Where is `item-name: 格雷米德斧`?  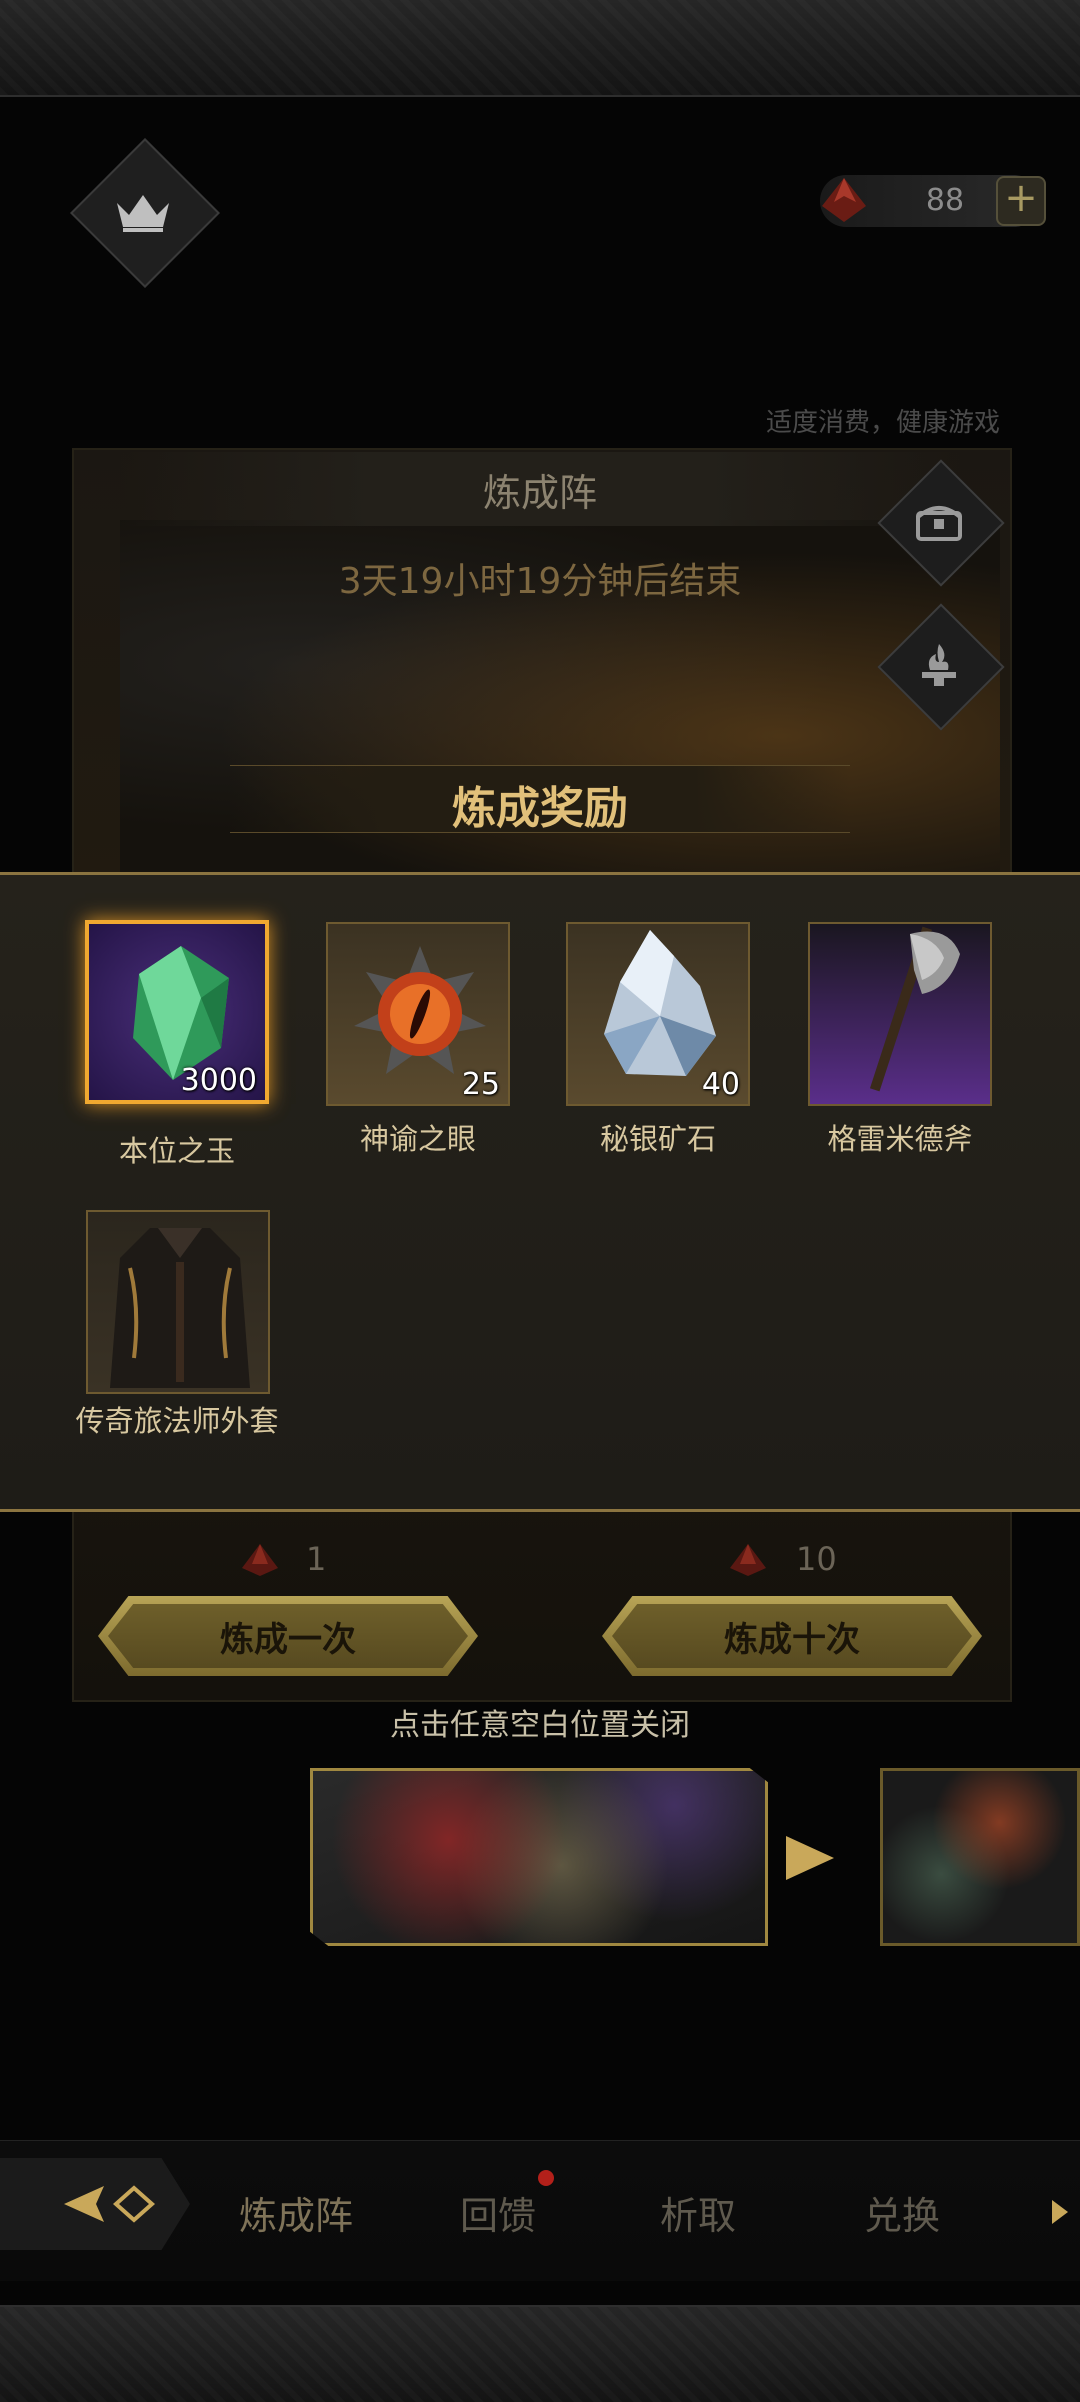
item-name: 格雷米德斧 is located at coordinates (900, 1139).